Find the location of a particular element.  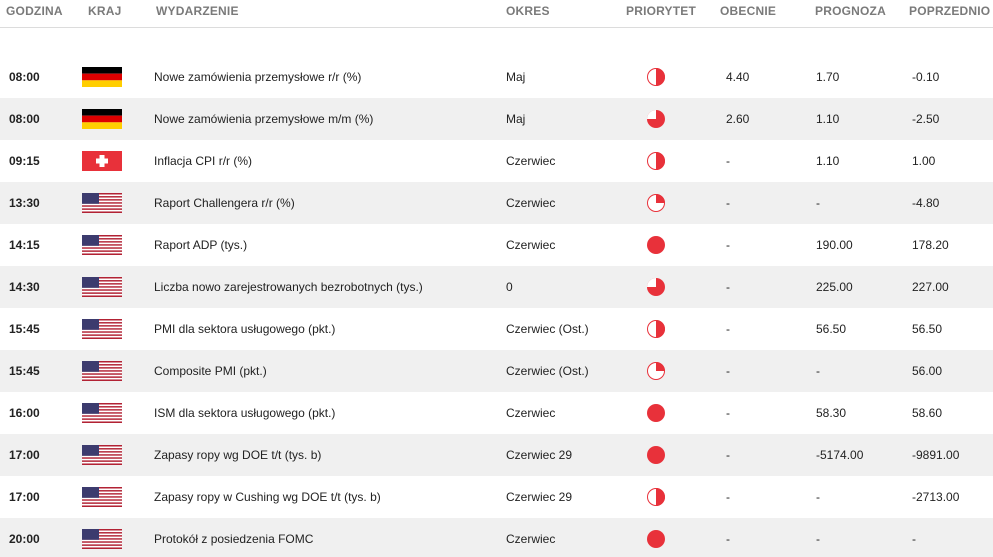

header-time: GODZINA is located at coordinates (34, 11).